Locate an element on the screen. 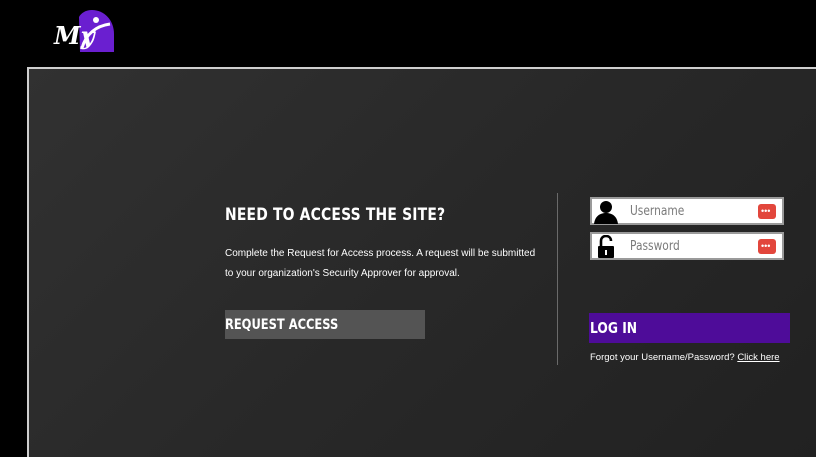  logo-text: My is located at coordinates (75, 35).